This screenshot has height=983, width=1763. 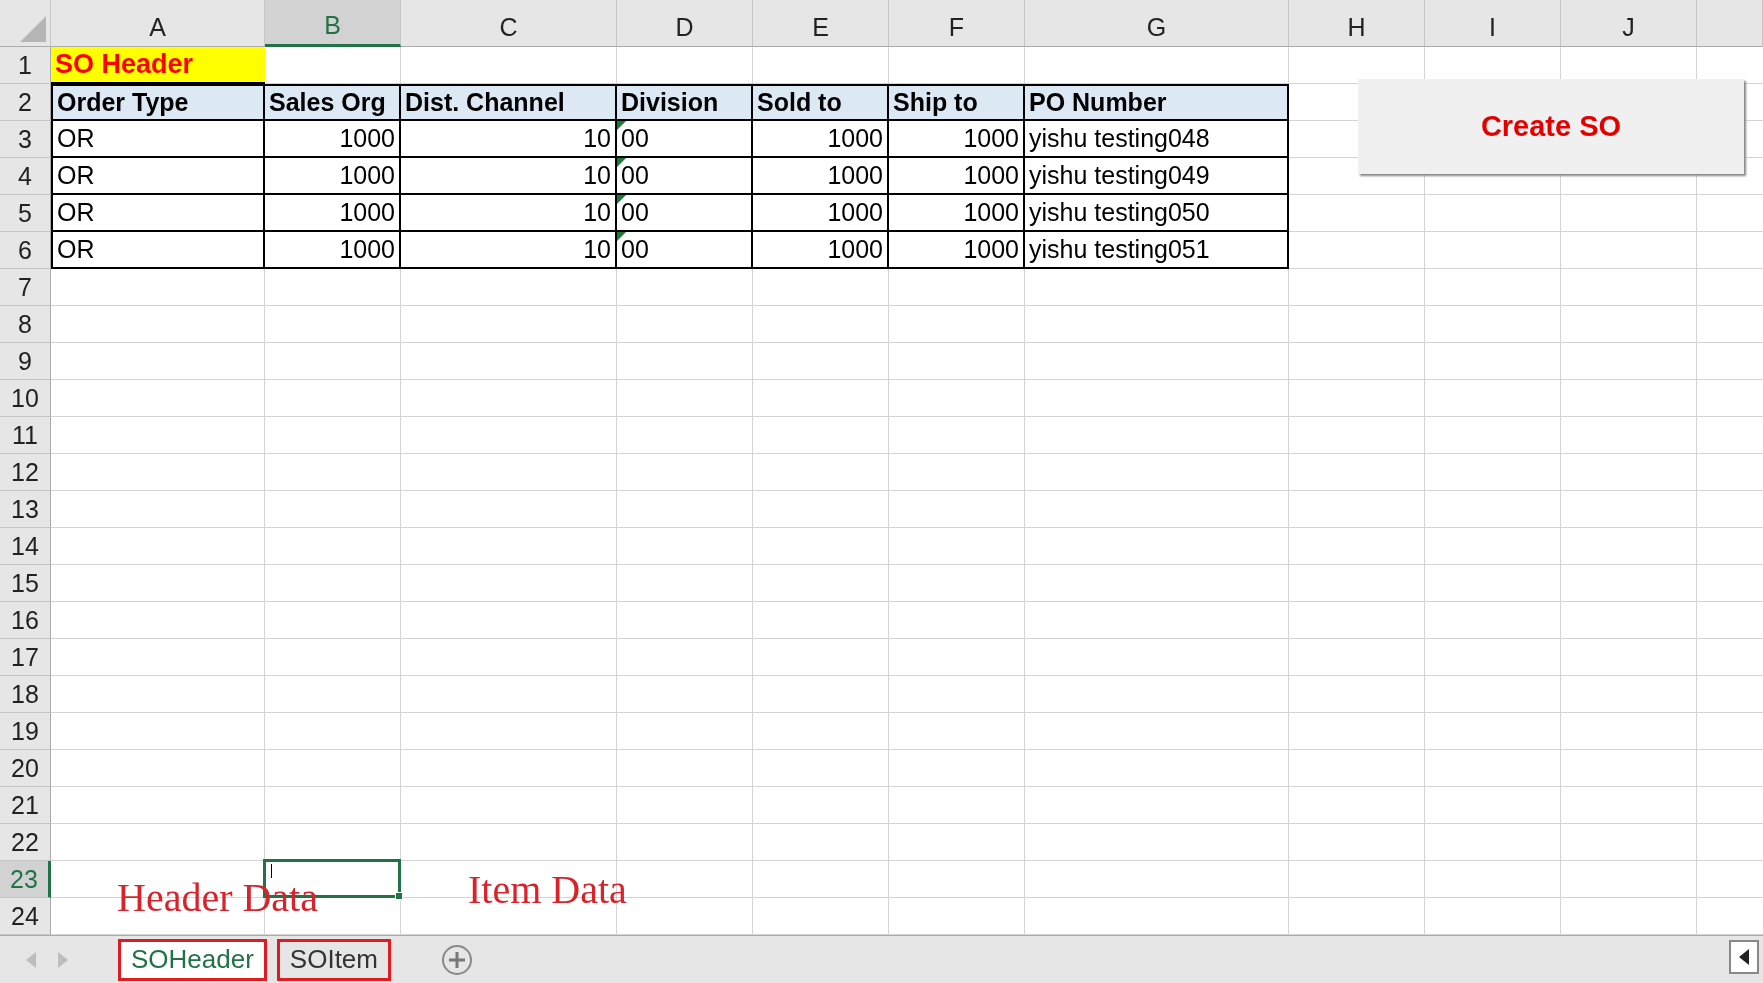 What do you see at coordinates (957, 102) in the screenshot?
I see `table-header-cell: Ship to` at bounding box center [957, 102].